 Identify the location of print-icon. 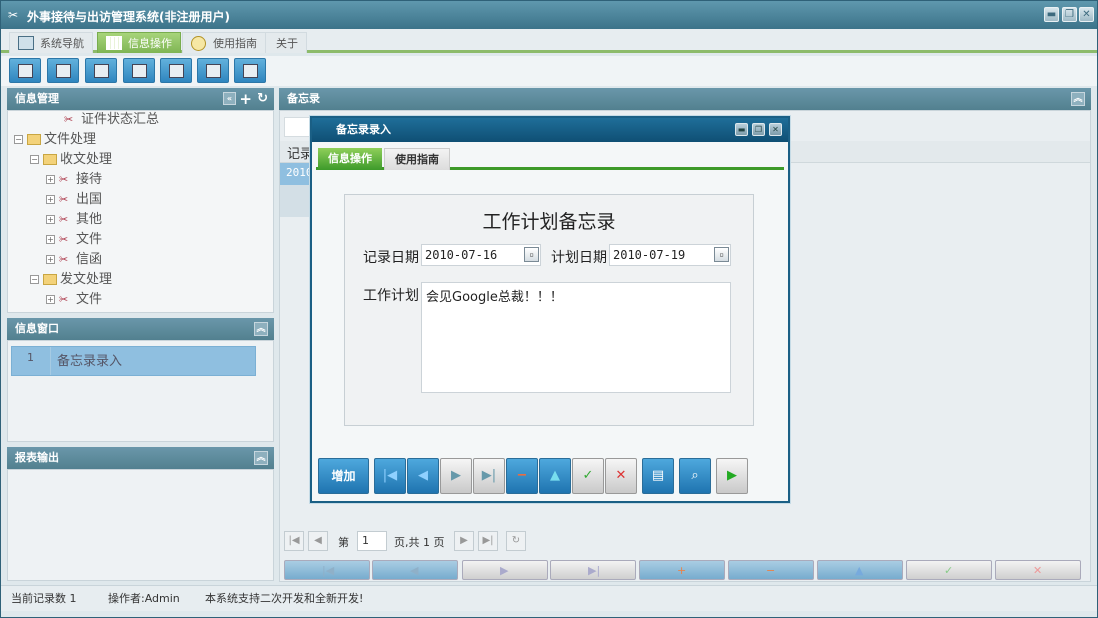
(250, 71).